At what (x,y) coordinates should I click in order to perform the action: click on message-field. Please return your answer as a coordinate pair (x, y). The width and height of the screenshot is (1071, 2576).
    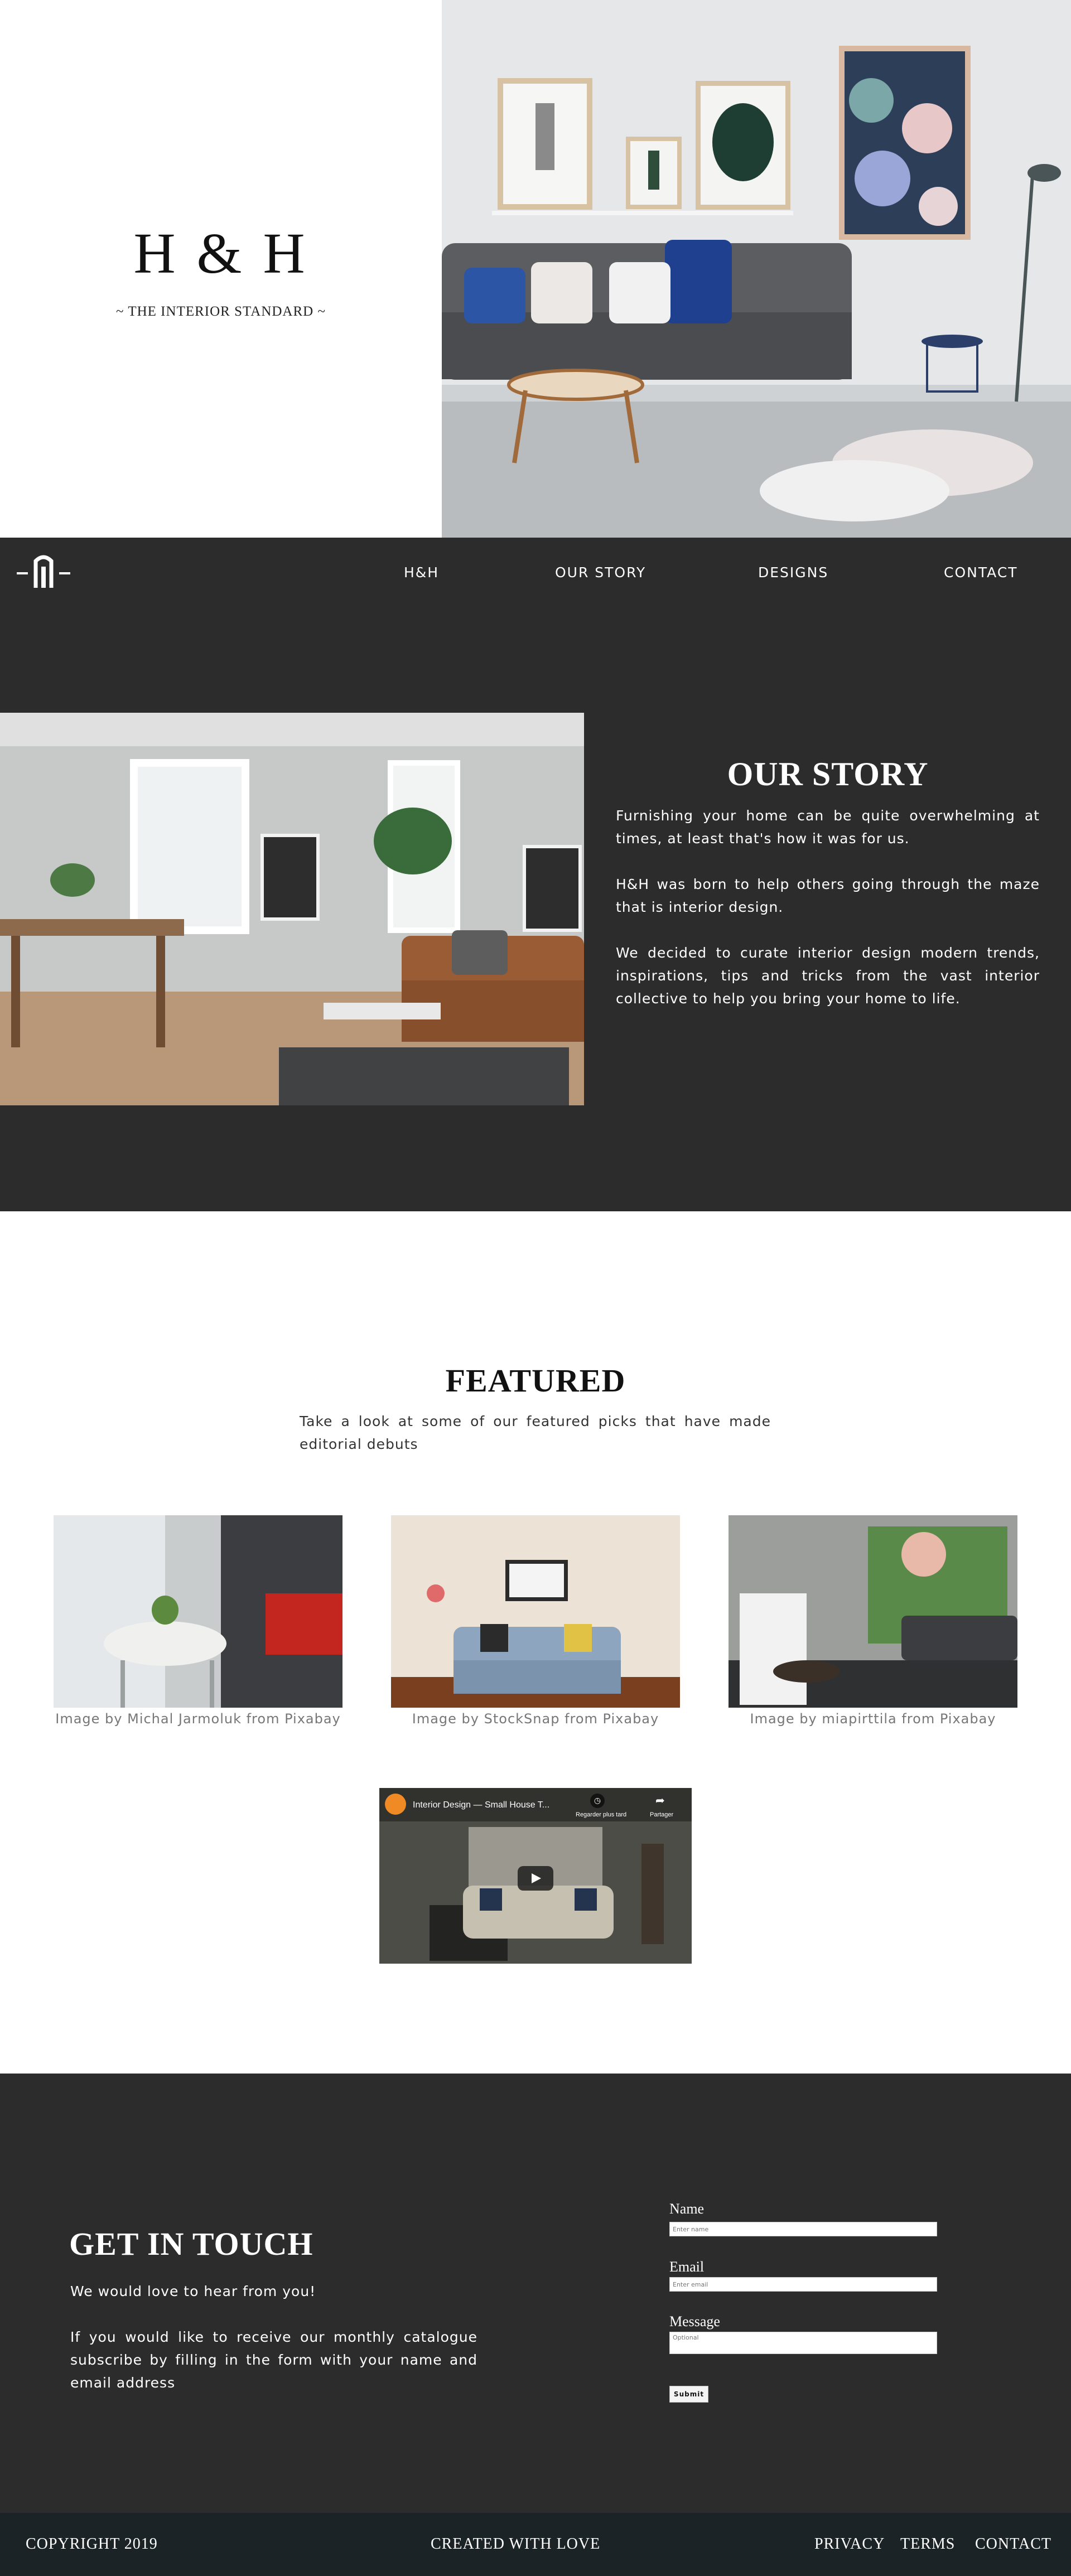
    Looking at the image, I should click on (803, 2343).